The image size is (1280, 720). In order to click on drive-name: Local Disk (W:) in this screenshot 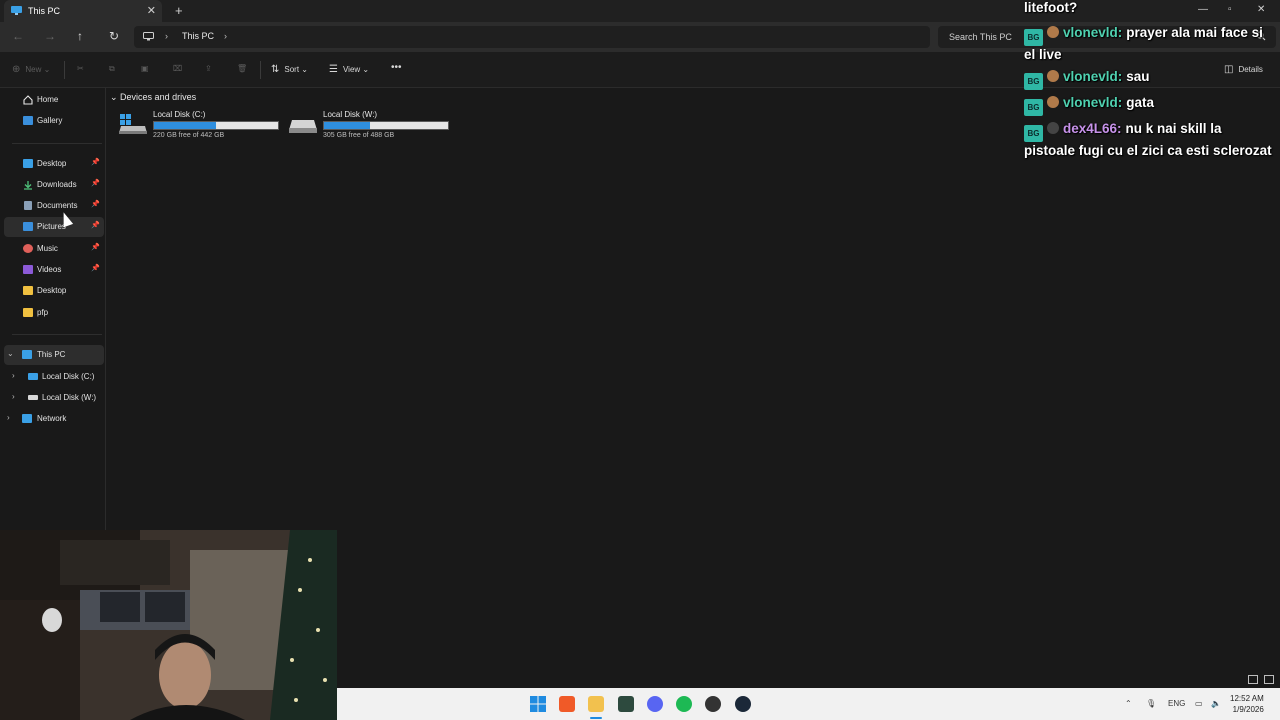, I will do `click(350, 114)`.